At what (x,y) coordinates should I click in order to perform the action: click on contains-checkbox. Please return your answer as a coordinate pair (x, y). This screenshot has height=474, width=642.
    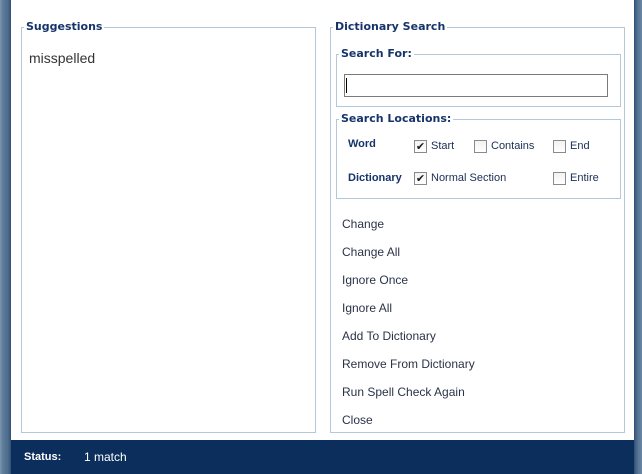
    Looking at the image, I should click on (480, 146).